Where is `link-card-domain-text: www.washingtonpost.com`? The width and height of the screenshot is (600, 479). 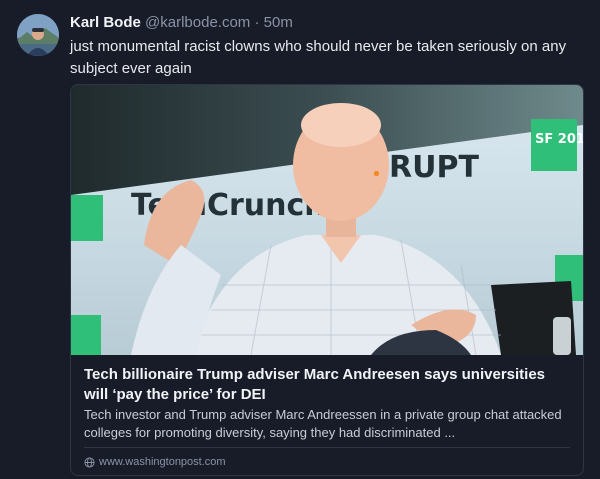
link-card-domain-text: www.washingtonpost.com is located at coordinates (162, 462).